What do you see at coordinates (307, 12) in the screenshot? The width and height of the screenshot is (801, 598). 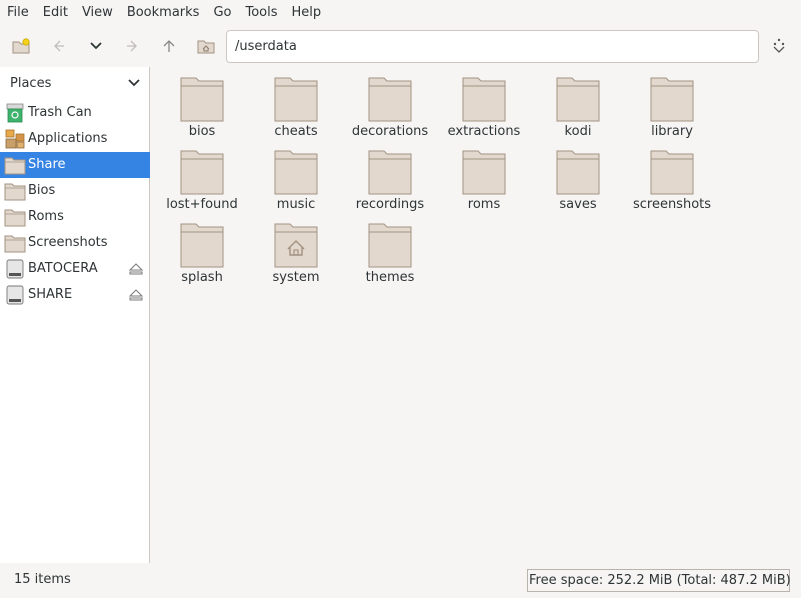 I see `menu-help: Help` at bounding box center [307, 12].